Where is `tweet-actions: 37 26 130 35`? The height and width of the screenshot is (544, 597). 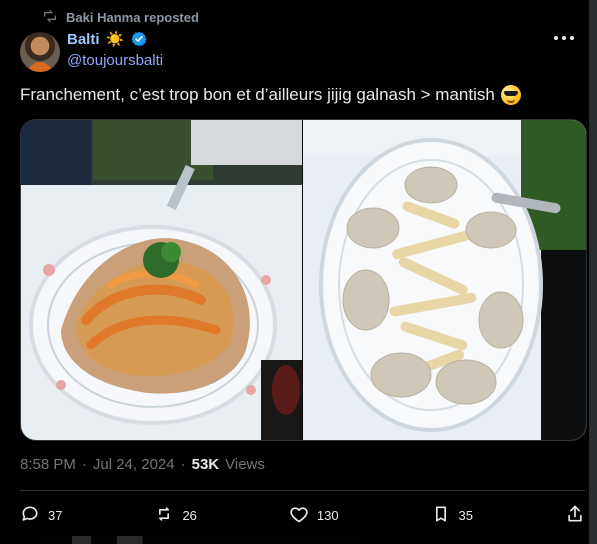 tweet-actions: 37 26 130 35 is located at coordinates (302, 515).